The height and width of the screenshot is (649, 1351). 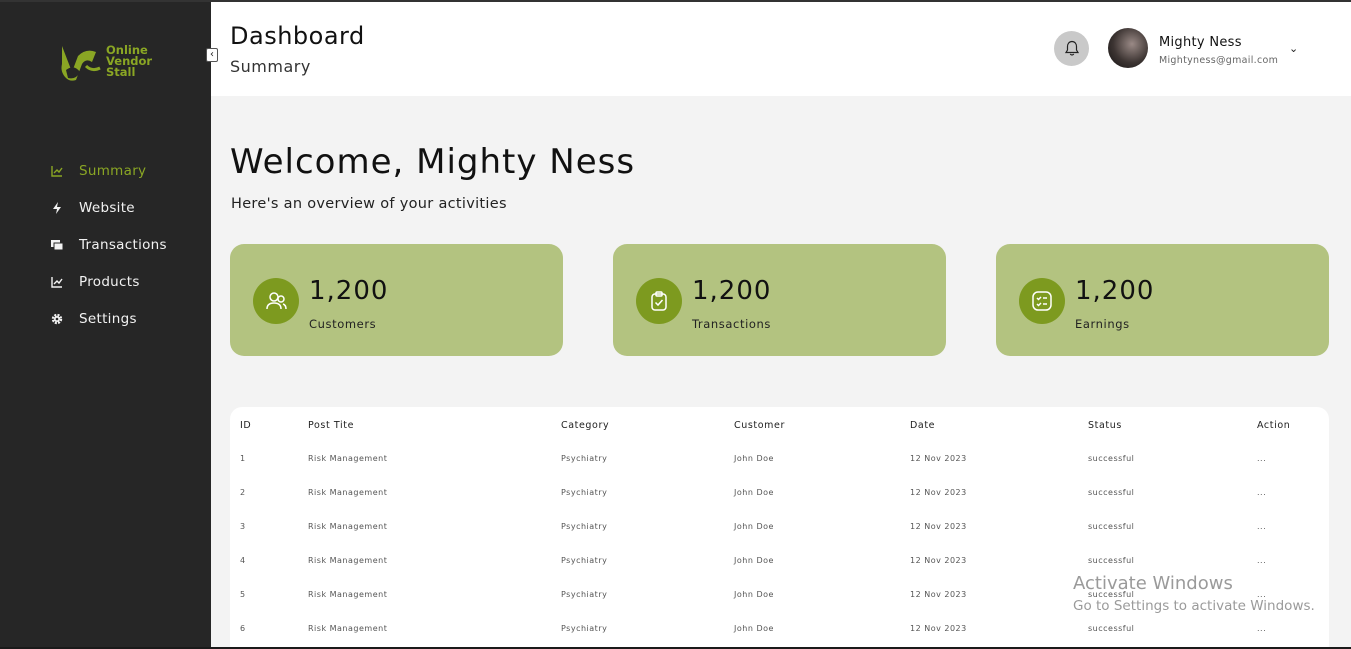 I want to click on clipboard-check-icon, so click(x=659, y=301).